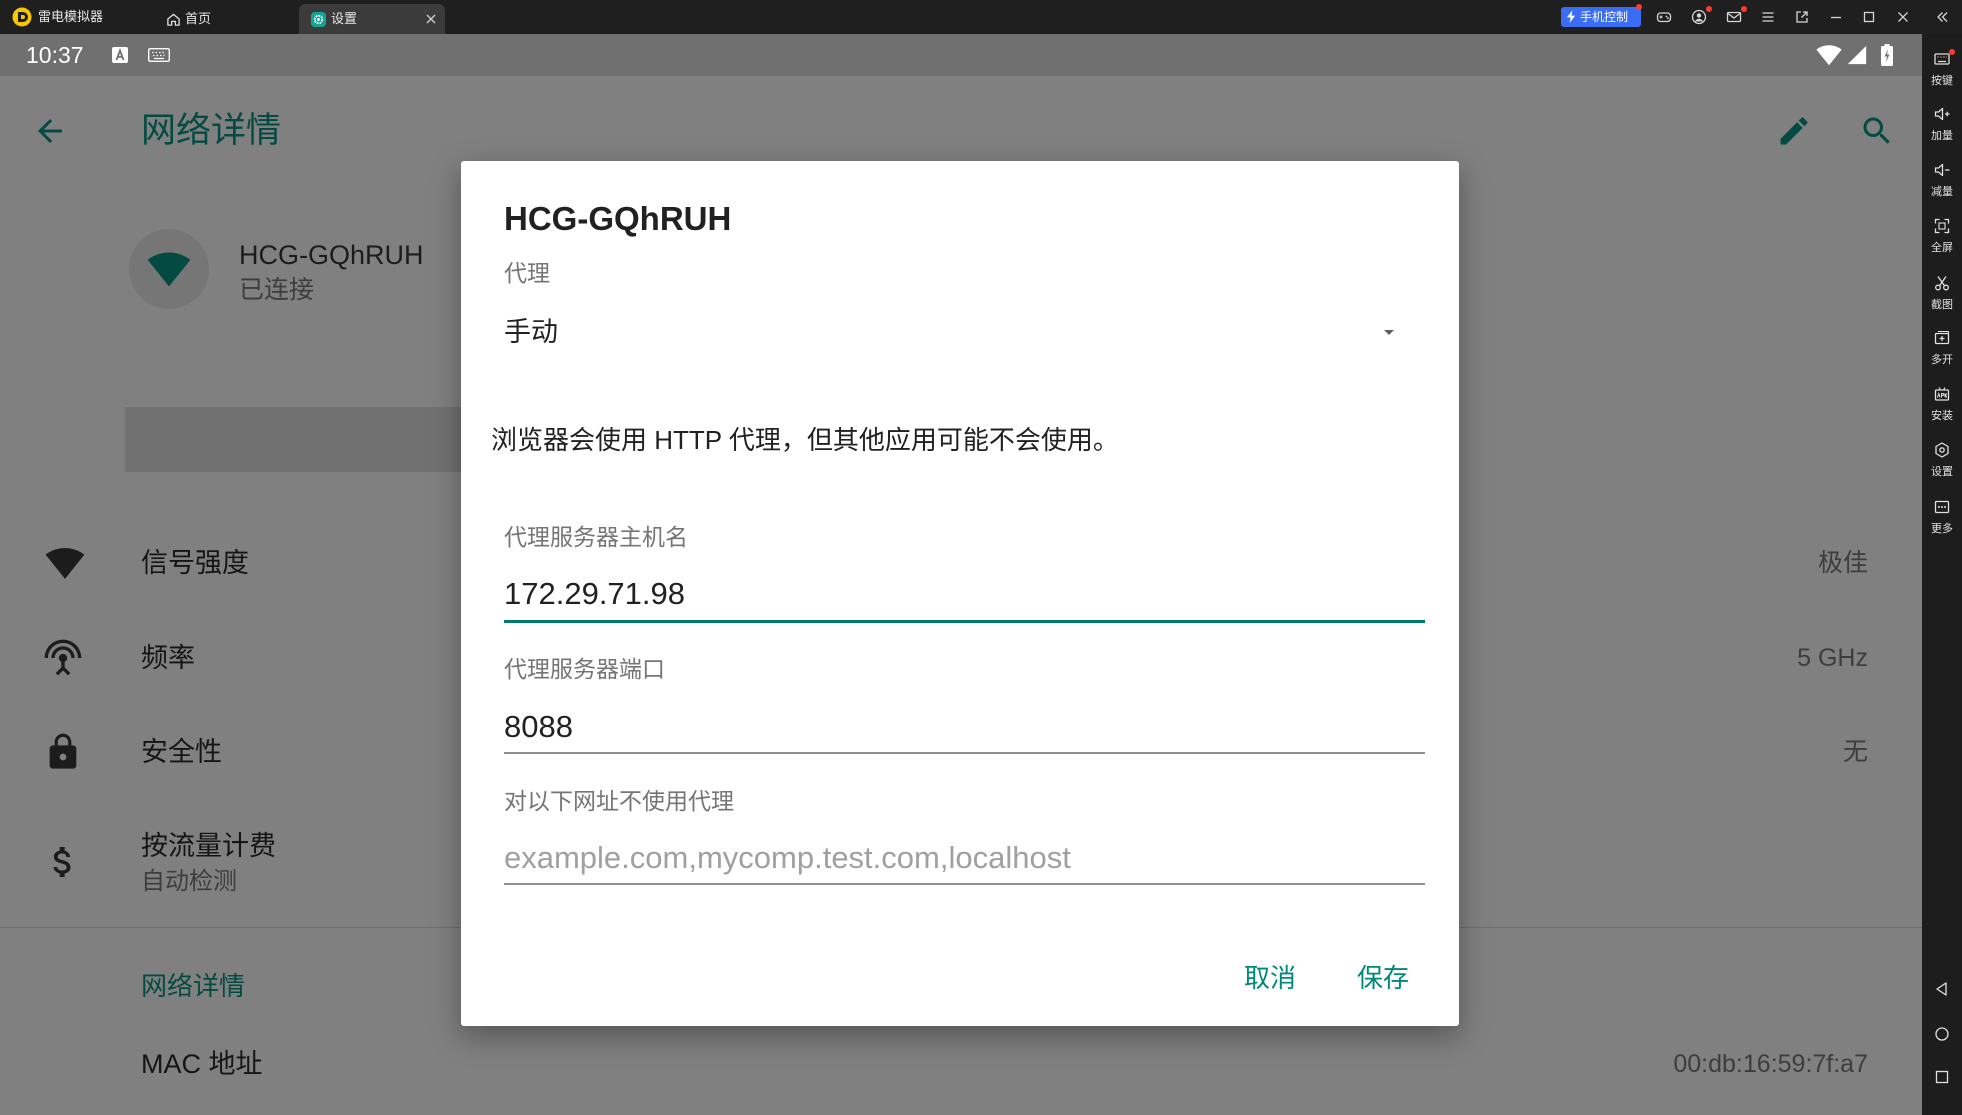 Image resolution: width=1962 pixels, height=1115 pixels. Describe the element at coordinates (1942, 81) in the screenshot. I see `sidebar-label: 按键` at that location.